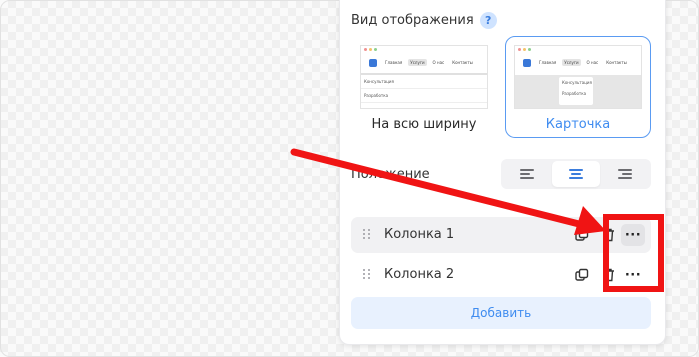 The width and height of the screenshot is (699, 357). I want to click on column-row: Колонка 2 ···, so click(501, 275).